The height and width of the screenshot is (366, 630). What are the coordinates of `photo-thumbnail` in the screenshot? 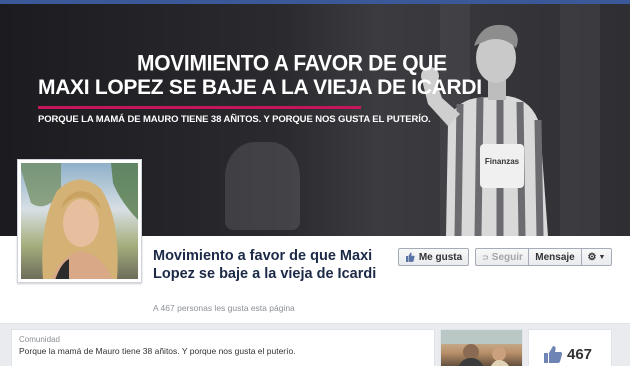 It's located at (481, 347).